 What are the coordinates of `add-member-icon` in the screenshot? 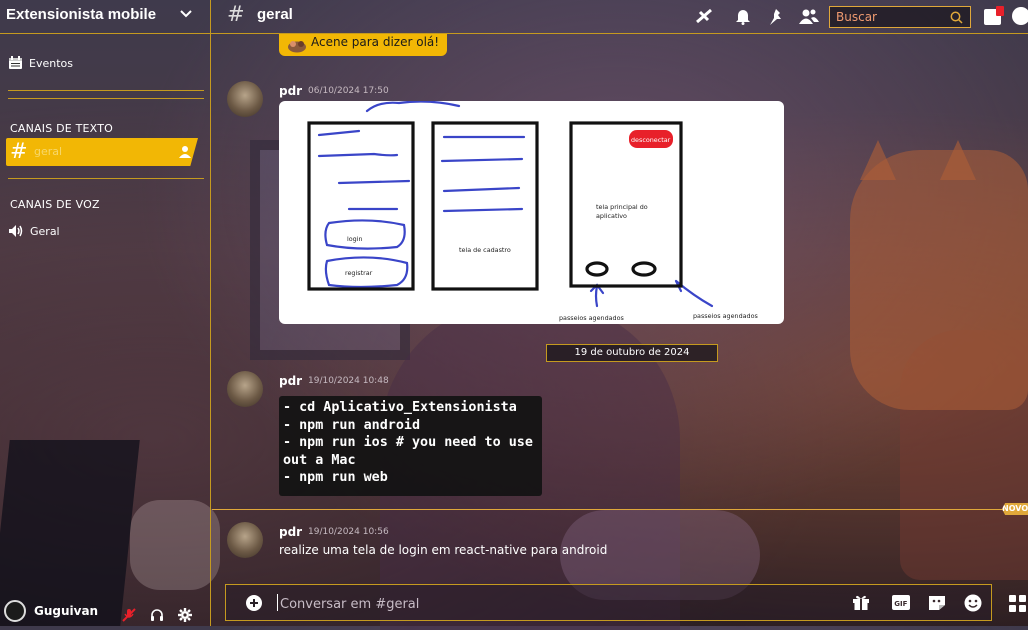 It's located at (185, 152).